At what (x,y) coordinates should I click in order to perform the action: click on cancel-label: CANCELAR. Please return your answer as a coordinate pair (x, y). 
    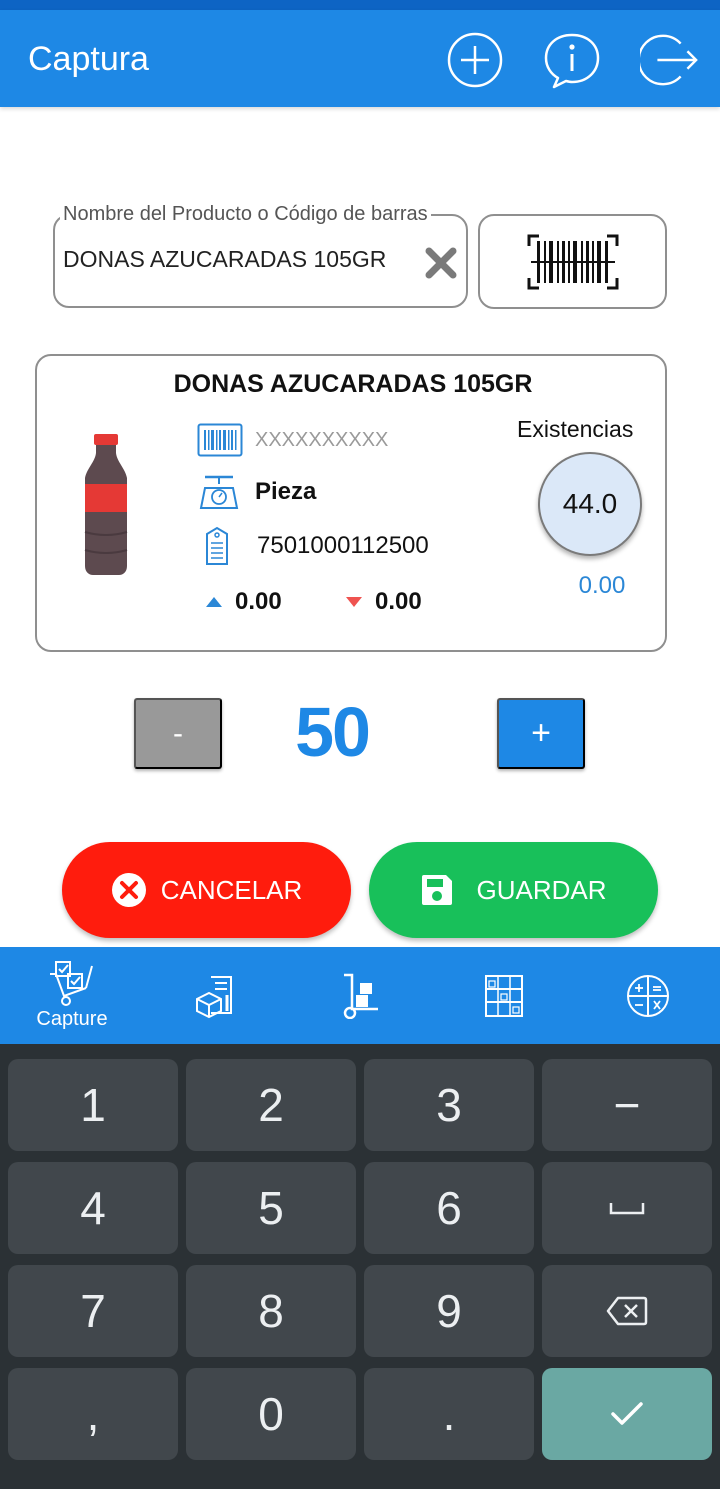
    Looking at the image, I should click on (231, 889).